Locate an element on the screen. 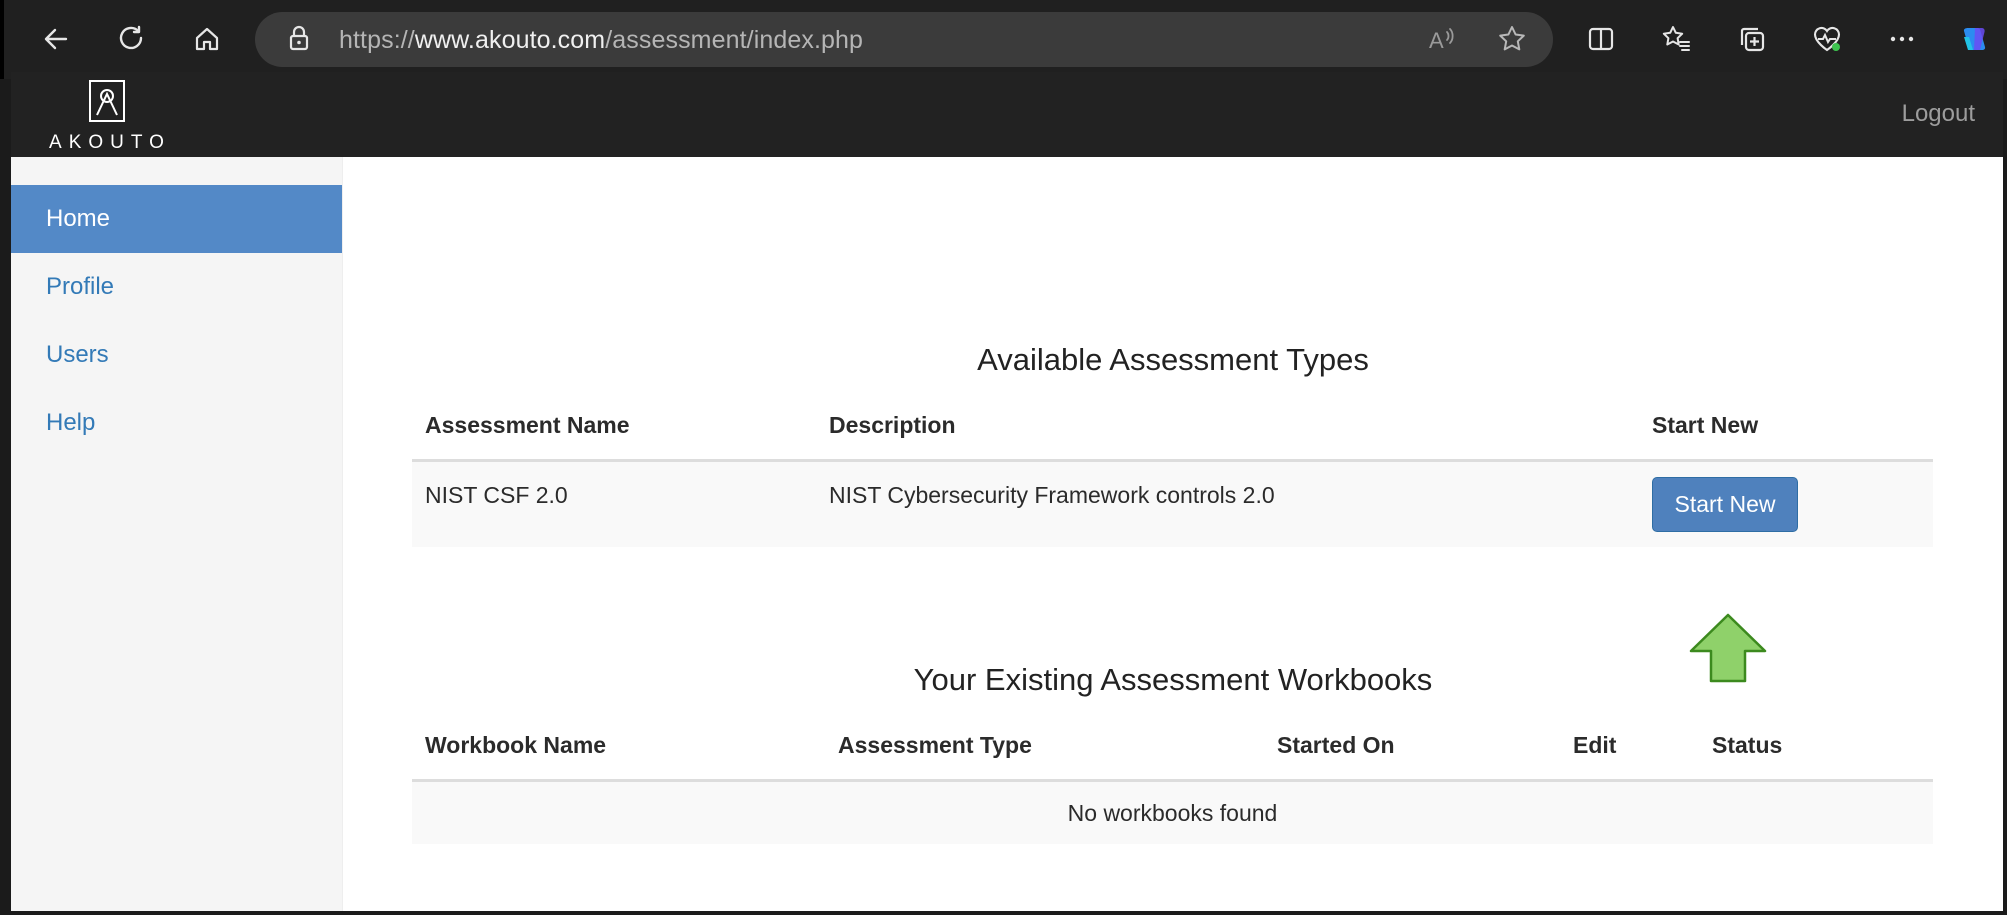 The width and height of the screenshot is (2007, 915). split-screen-icon is located at coordinates (1601, 39).